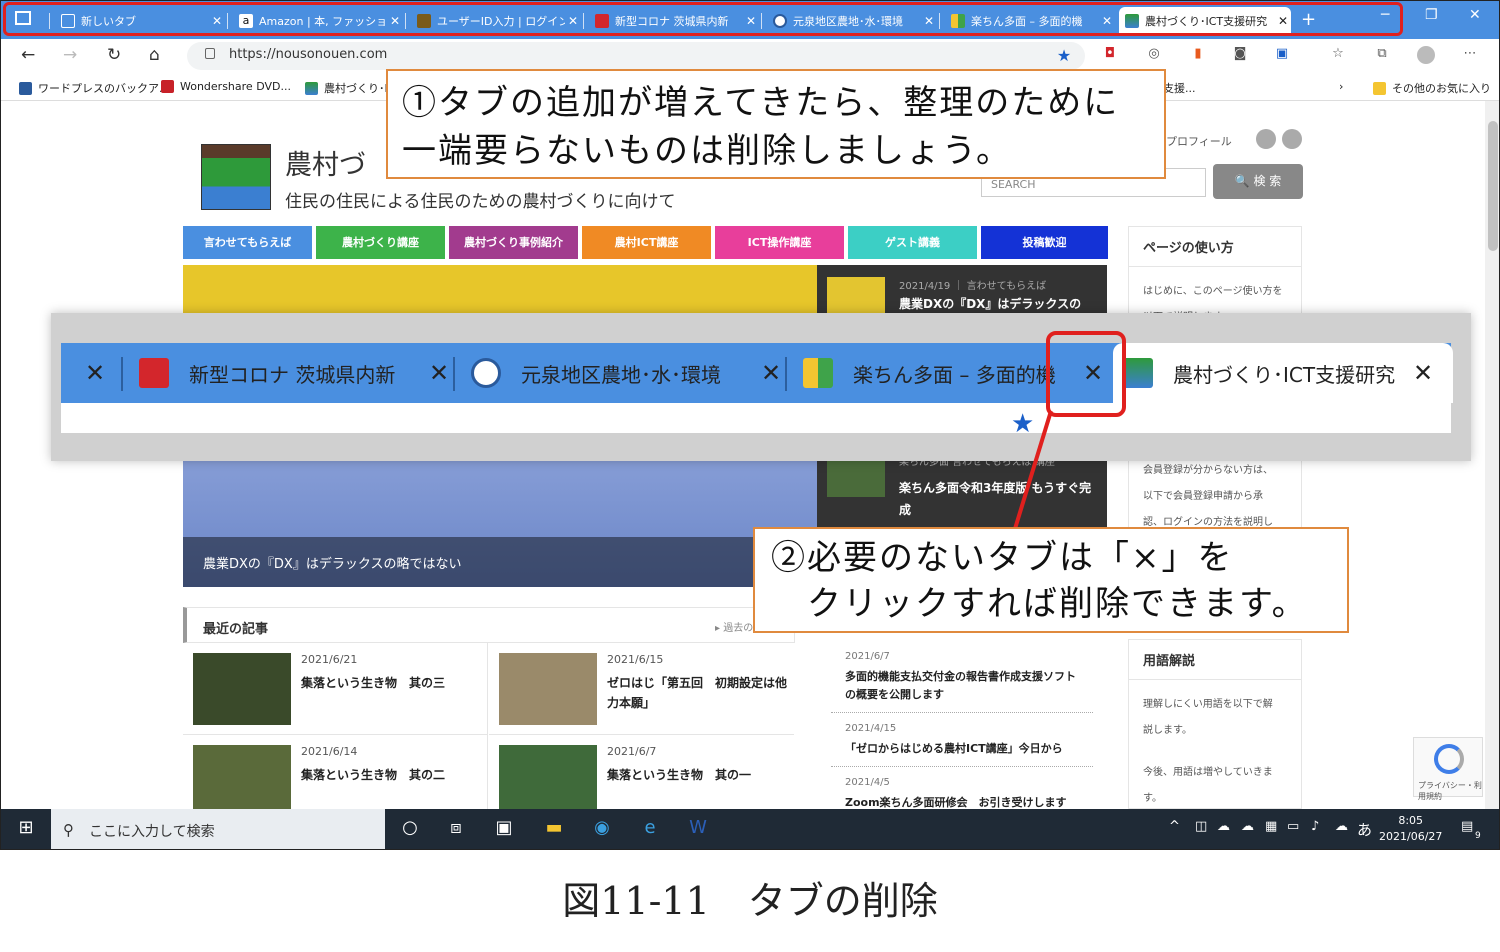 The image size is (1500, 952). What do you see at coordinates (1432, 88) in the screenshot?
I see `other-favorites-folder: その他のお気に入り` at bounding box center [1432, 88].